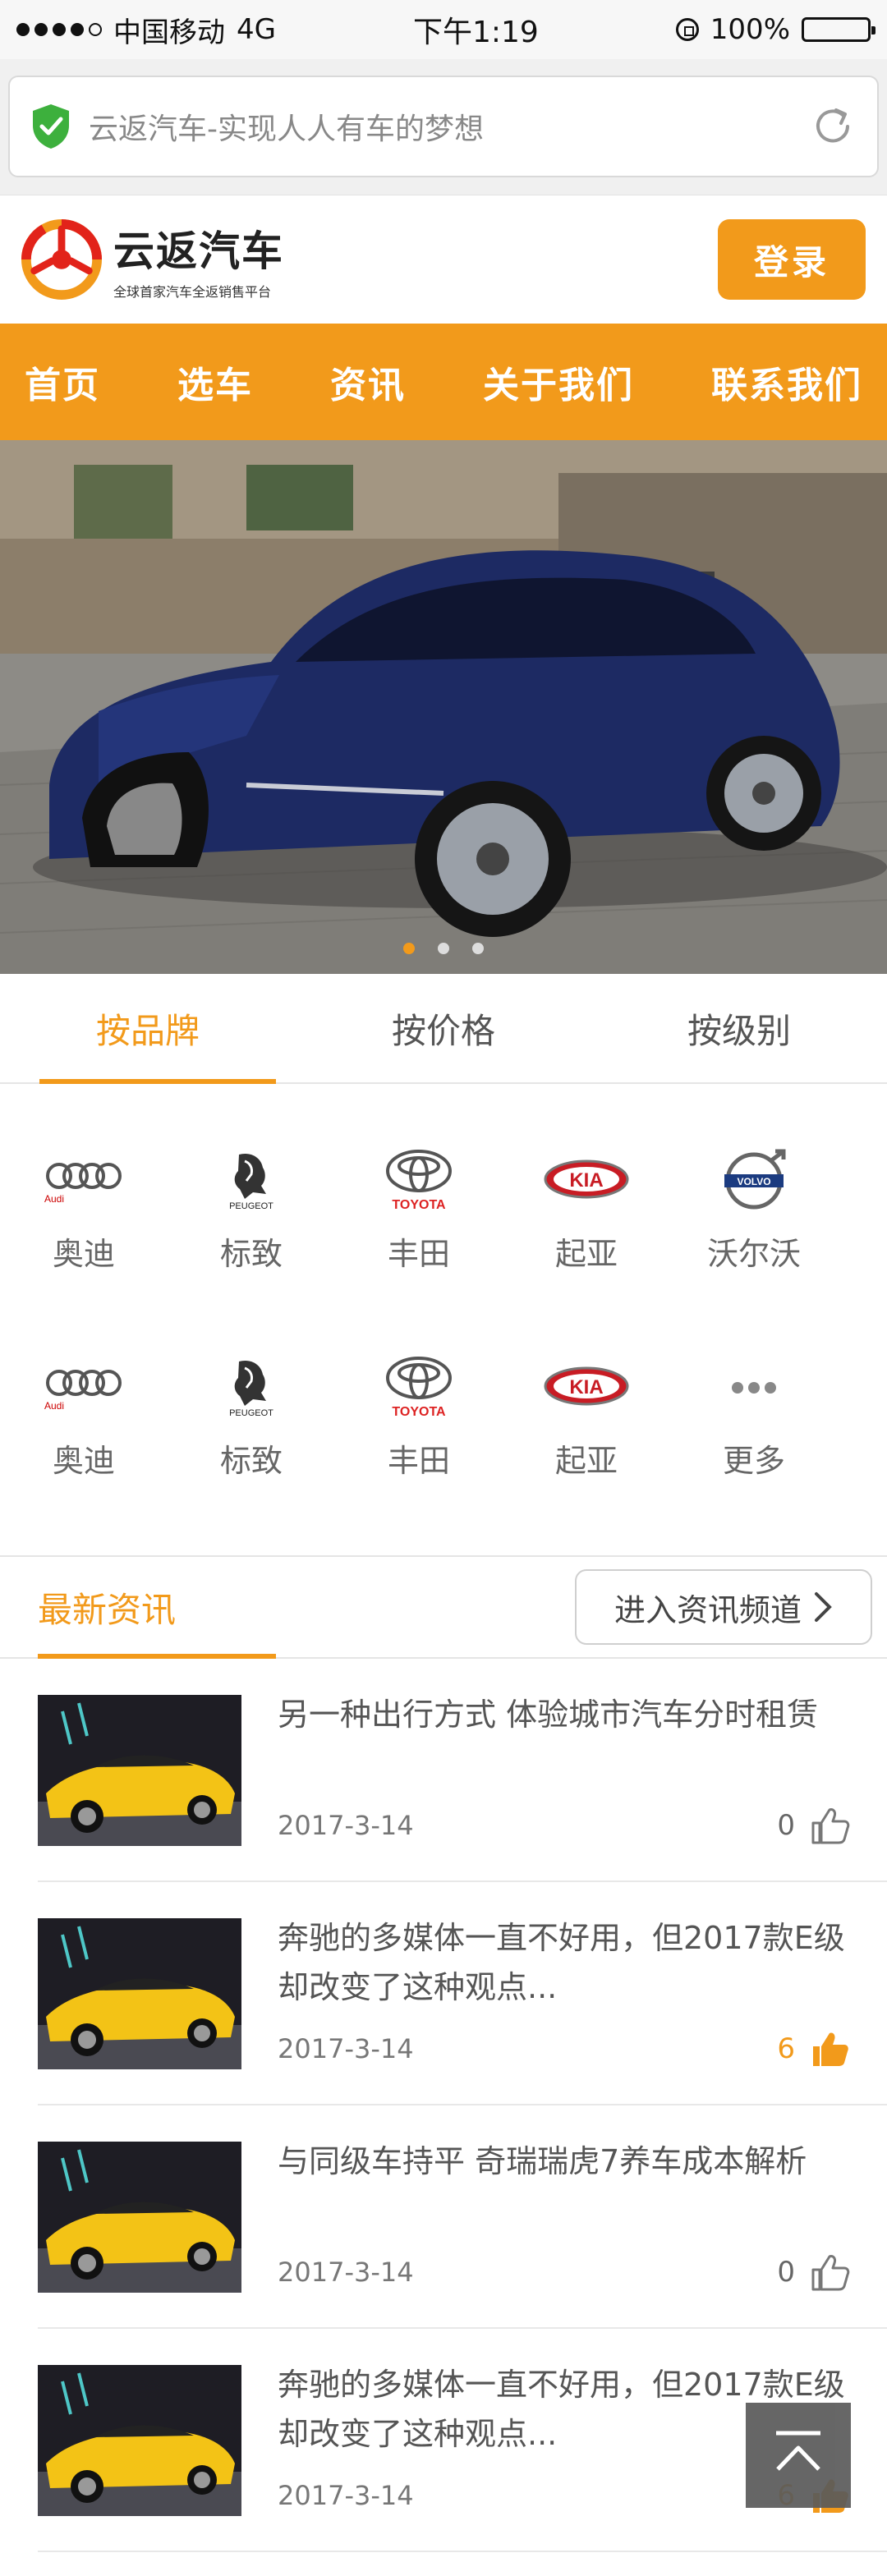 The height and width of the screenshot is (2576, 887). I want to click on tab-by-class: 按级别, so click(739, 1028).